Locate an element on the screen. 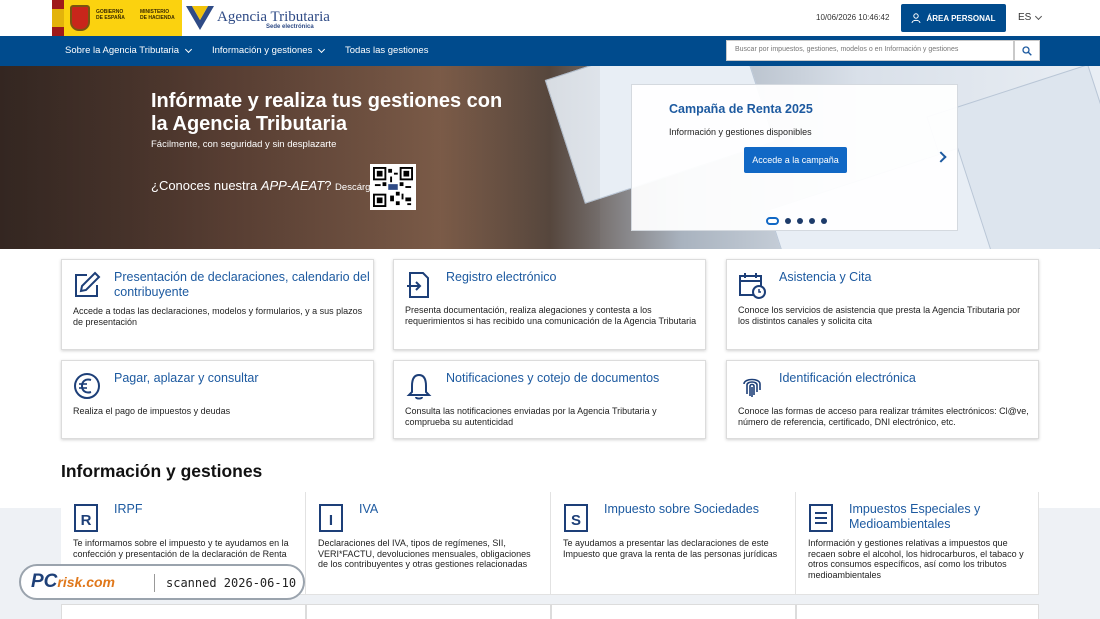 The height and width of the screenshot is (619, 1100). carousel-next-button is located at coordinates (941, 157).